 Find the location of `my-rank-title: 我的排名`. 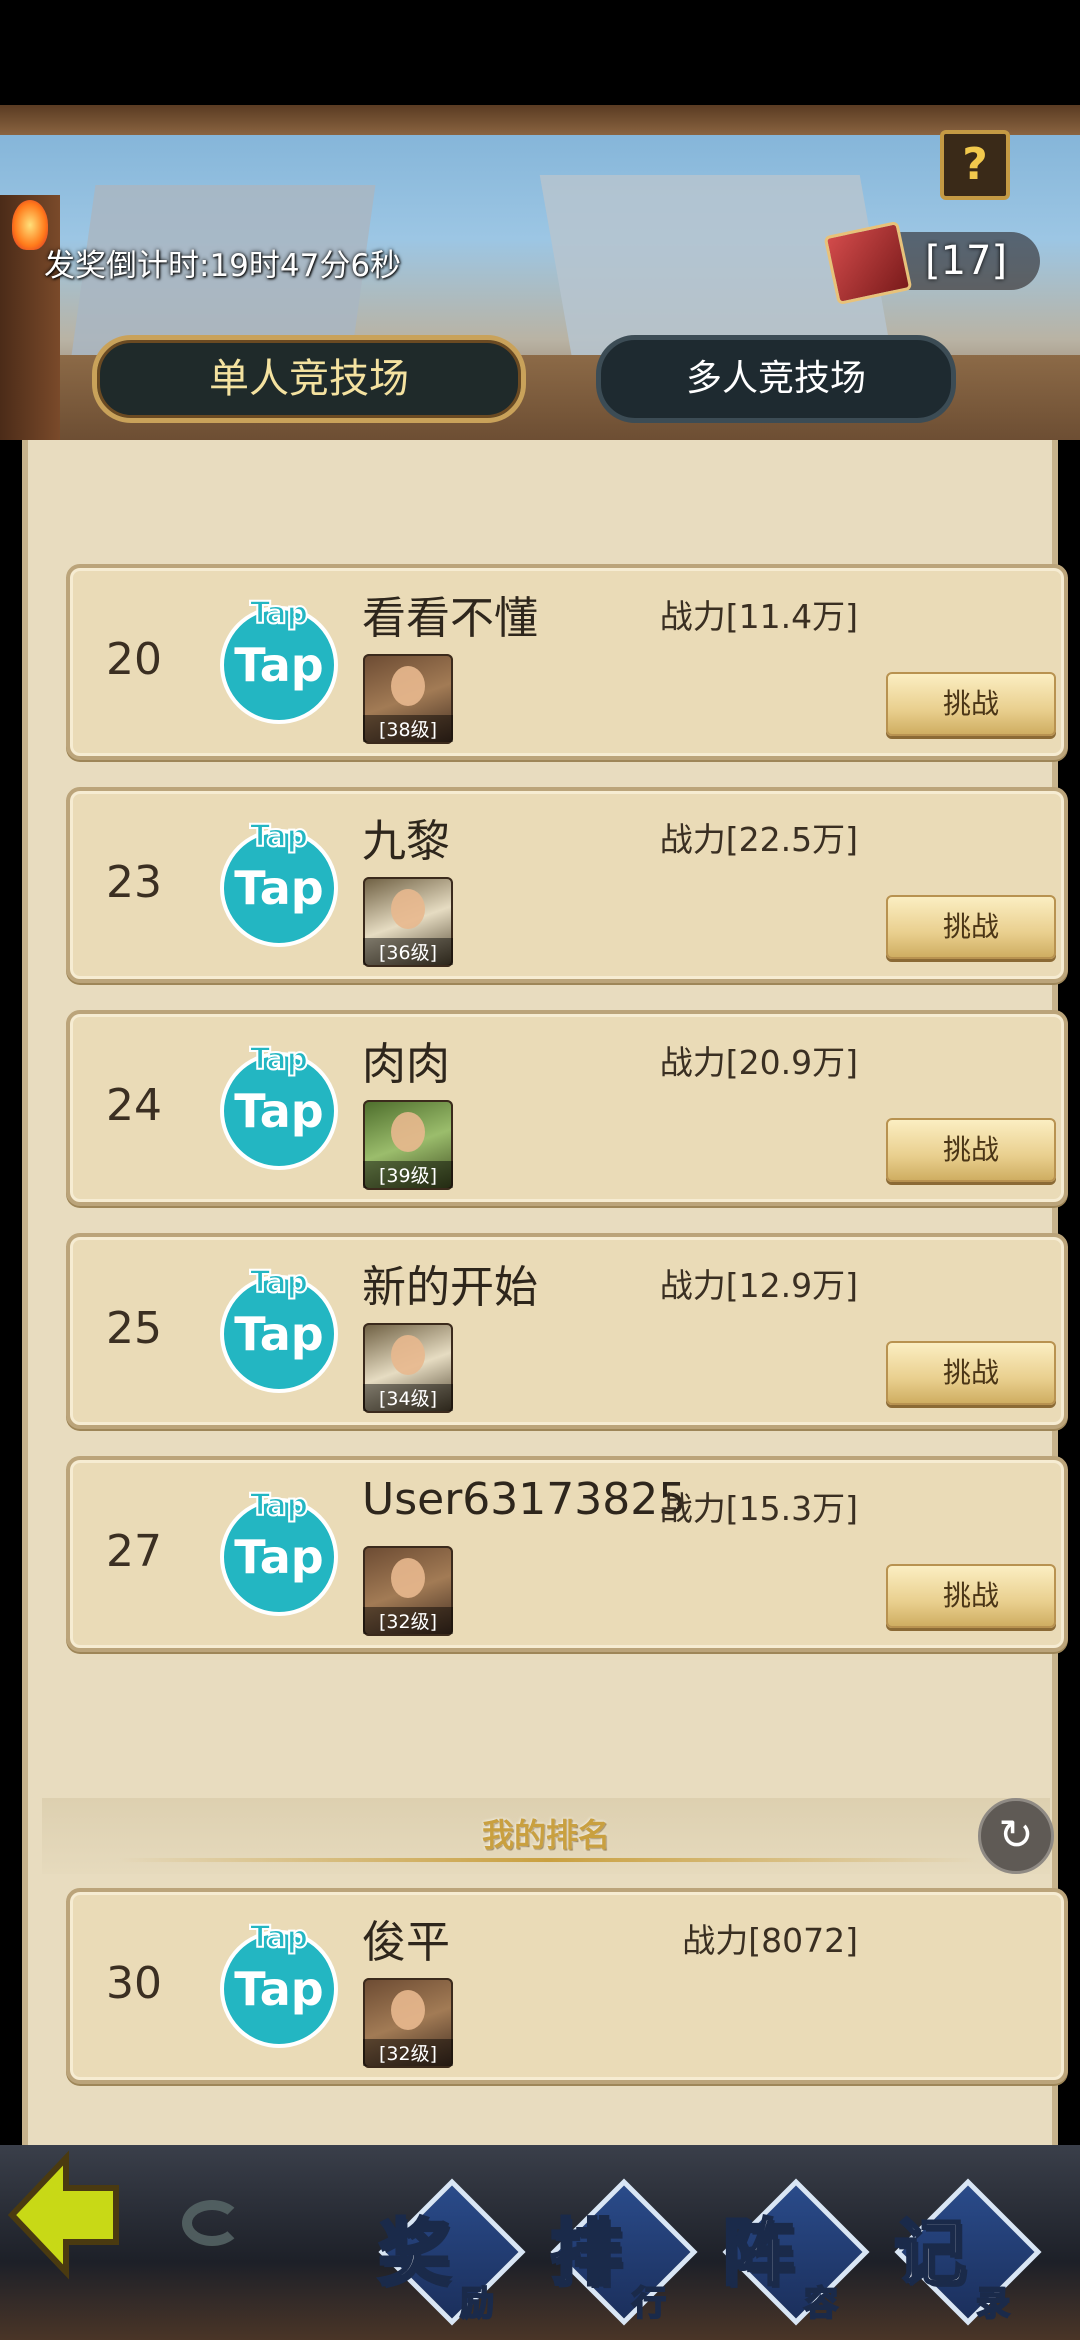

my-rank-title: 我的排名 is located at coordinates (545, 1835).